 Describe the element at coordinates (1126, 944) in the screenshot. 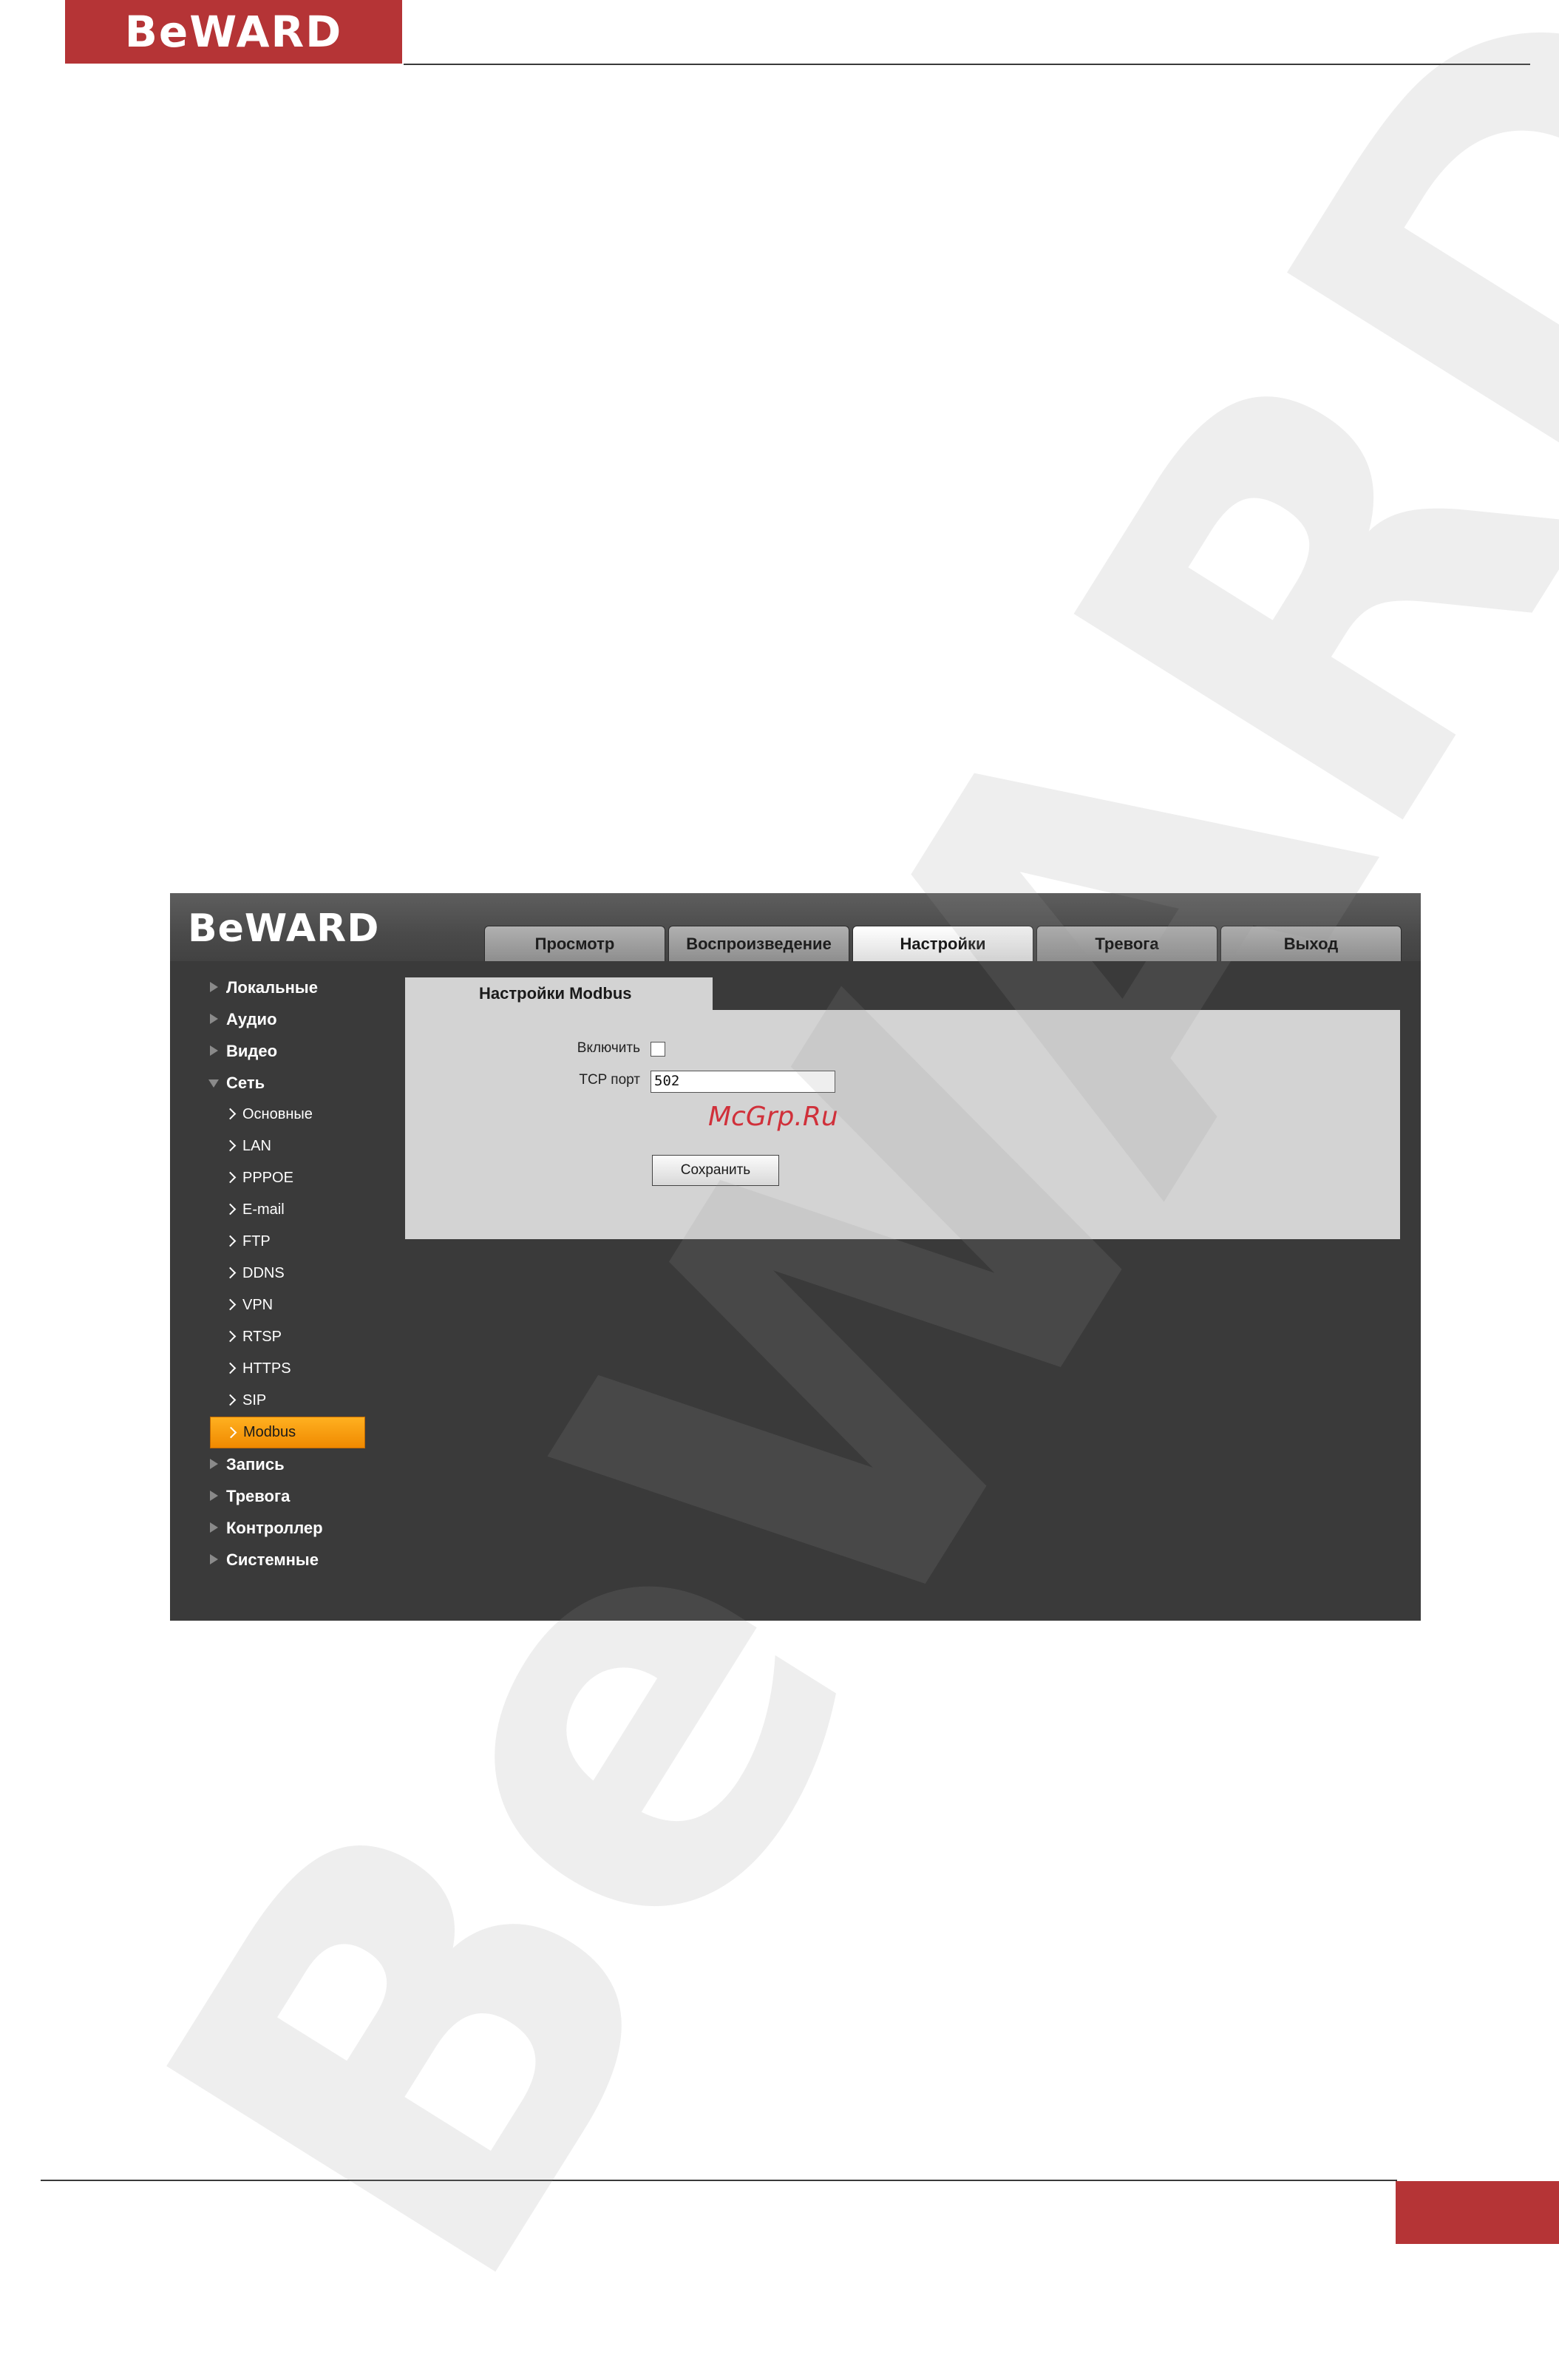

I see `tab-alarm: Тревога` at that location.